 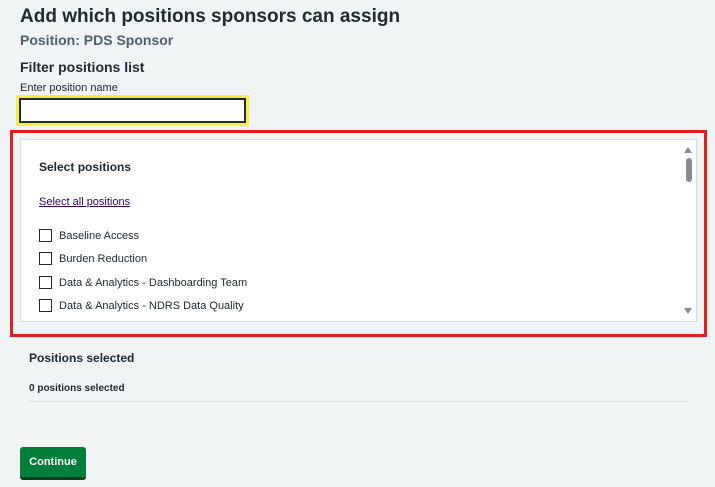 What do you see at coordinates (358, 401) in the screenshot?
I see `section-divider` at bounding box center [358, 401].